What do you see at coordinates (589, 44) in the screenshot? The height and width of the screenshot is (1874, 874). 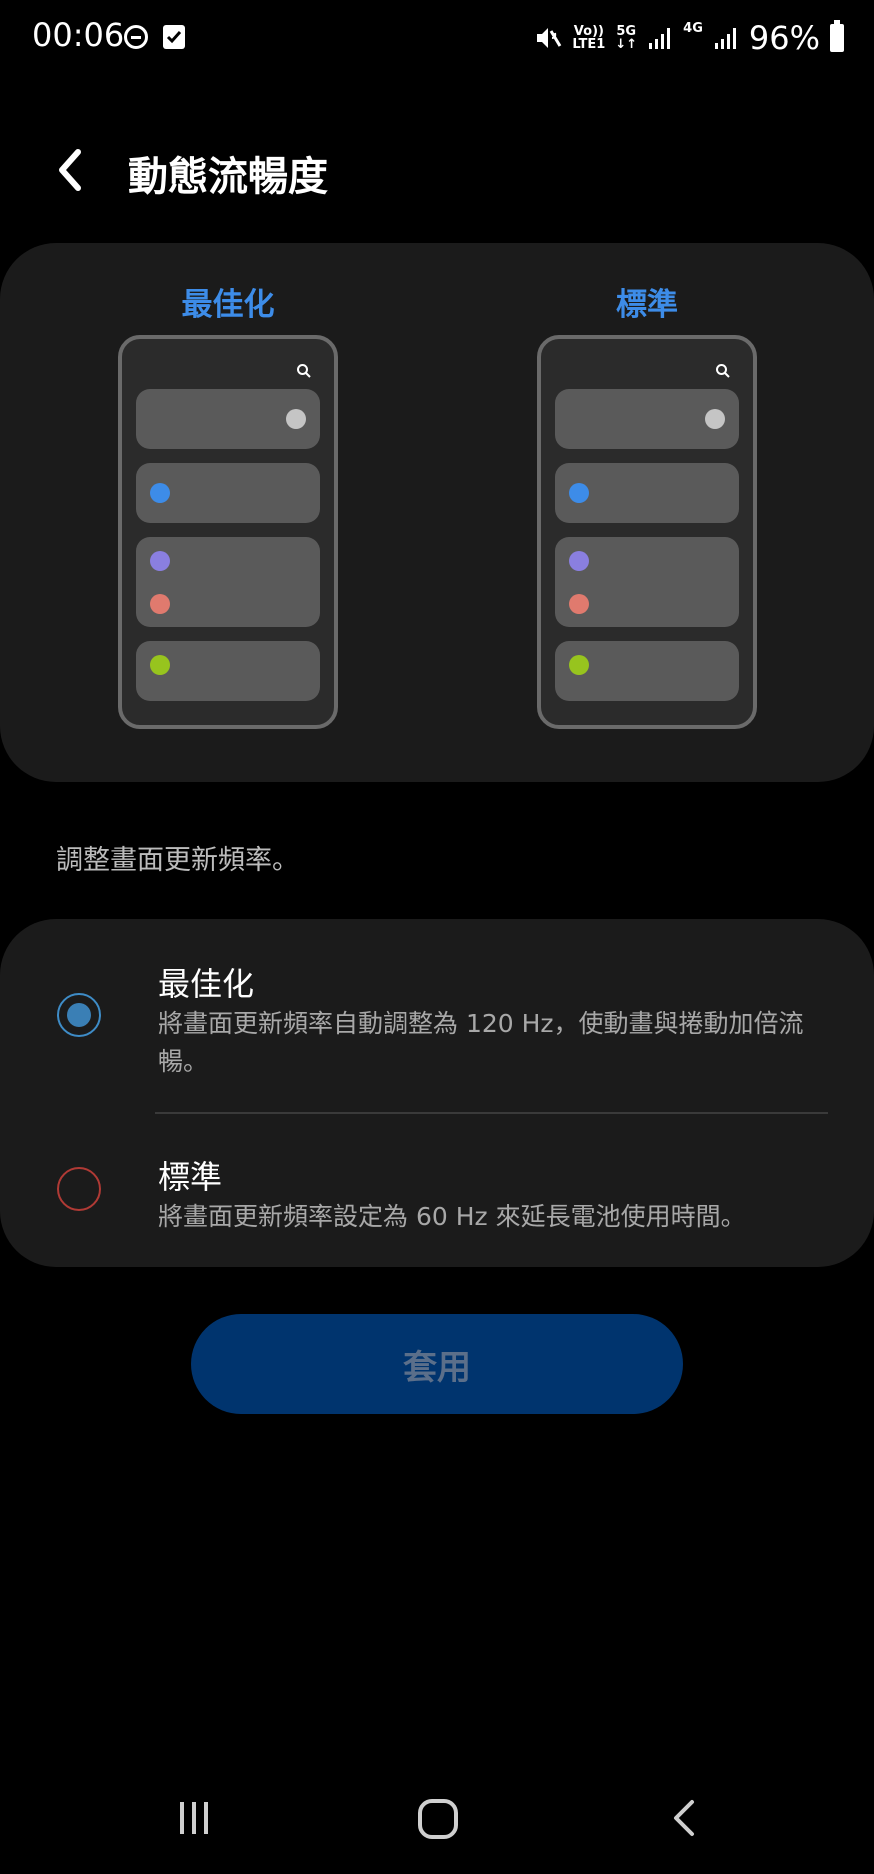 I see `volte-bottom-label: LTE1` at bounding box center [589, 44].